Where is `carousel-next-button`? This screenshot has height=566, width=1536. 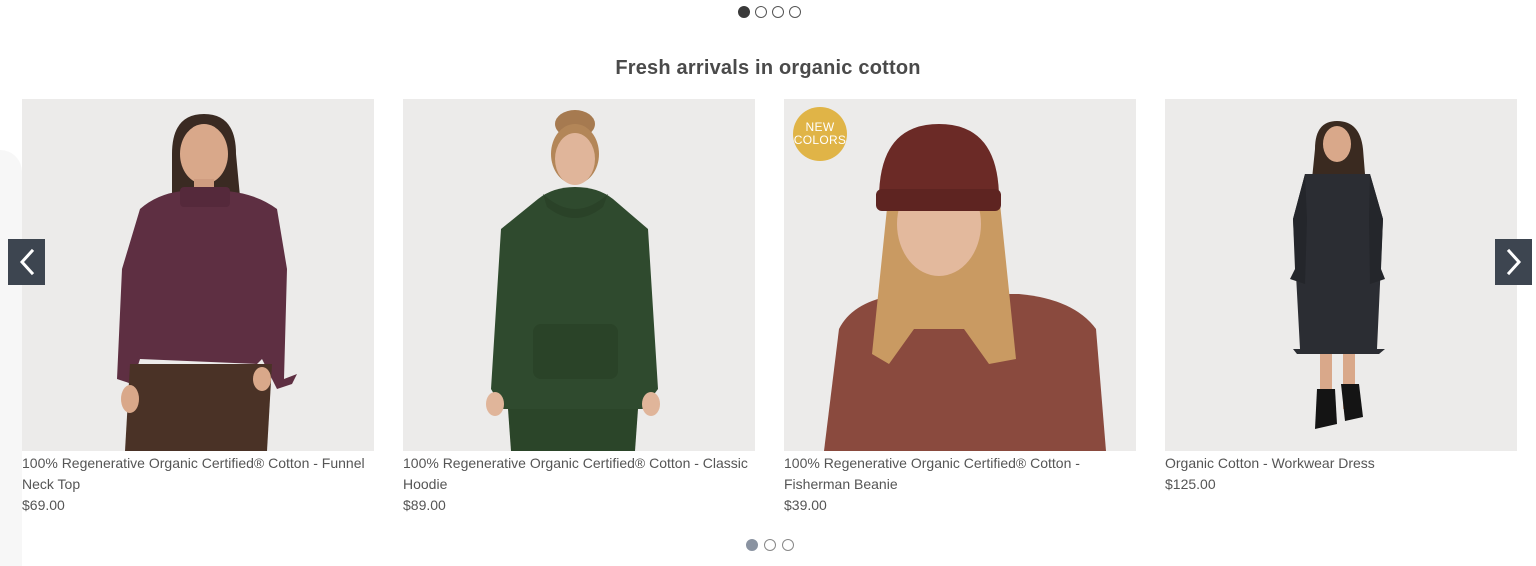
carousel-next-button is located at coordinates (1513, 262).